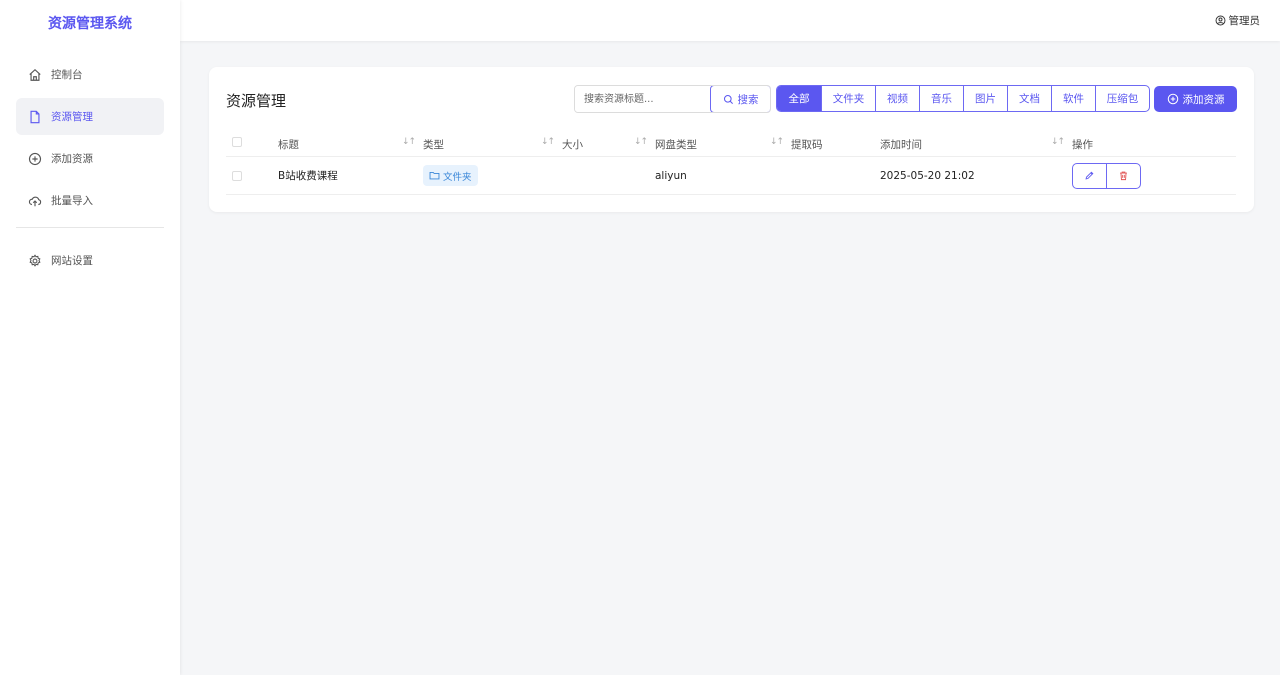  What do you see at coordinates (985, 98) in the screenshot?
I see `filter-image: 图片` at bounding box center [985, 98].